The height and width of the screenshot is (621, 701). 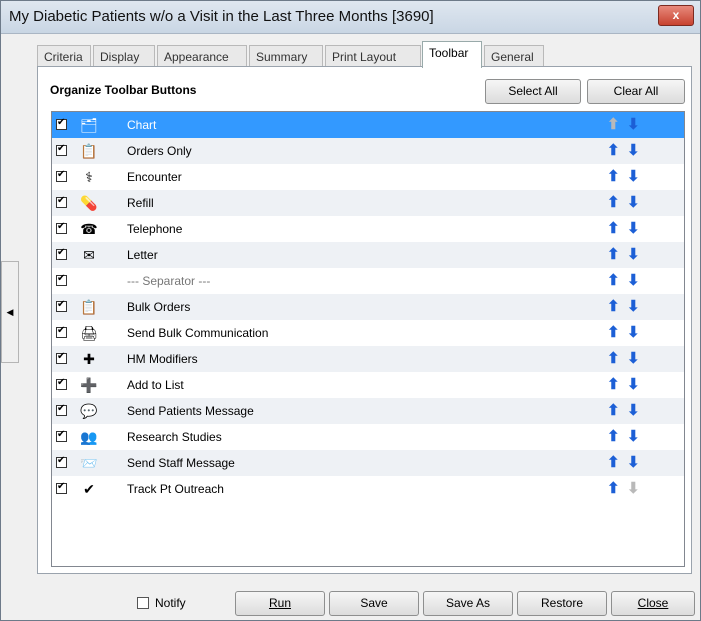 What do you see at coordinates (89, 463) in the screenshot?
I see `staff-message-icon: 📨` at bounding box center [89, 463].